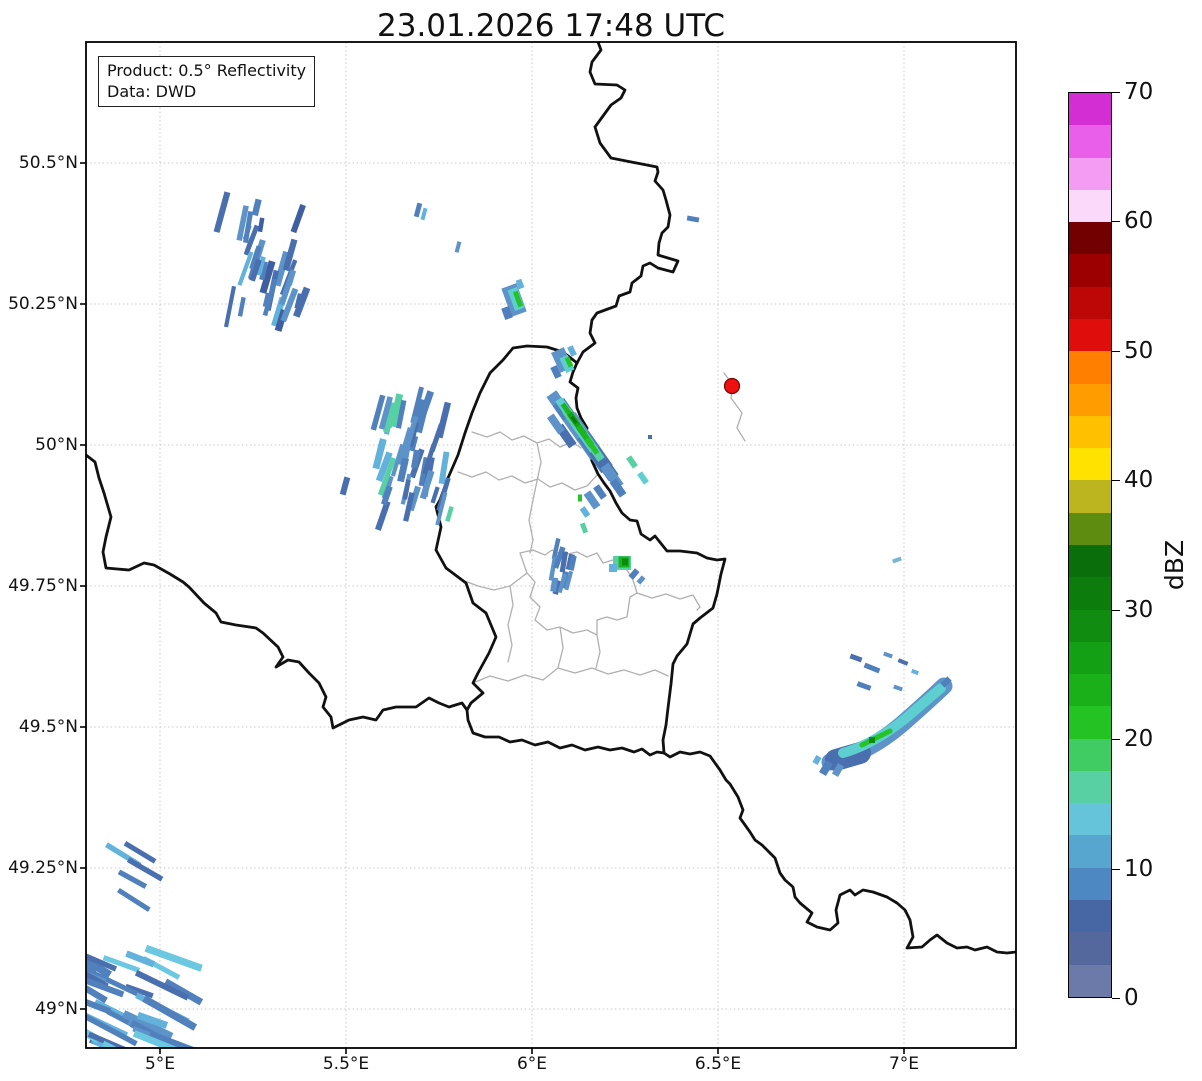 The width and height of the screenshot is (1202, 1081). What do you see at coordinates (43, 586) in the screenshot?
I see `y-tick-label: 49.75°N` at bounding box center [43, 586].